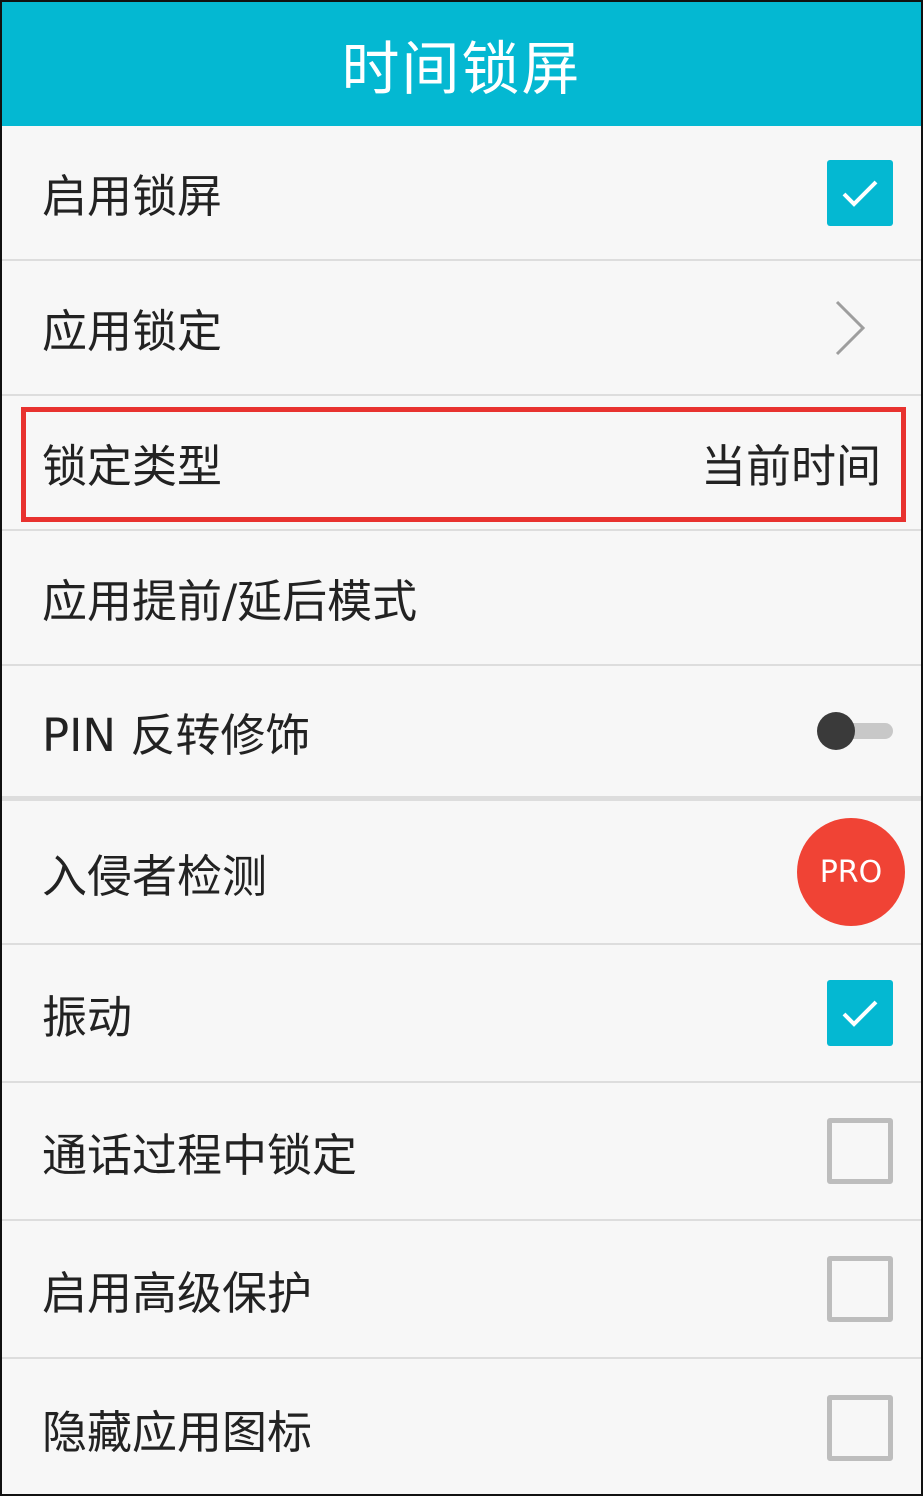  Describe the element at coordinates (850, 327) in the screenshot. I see `chevron-right-icon` at that location.